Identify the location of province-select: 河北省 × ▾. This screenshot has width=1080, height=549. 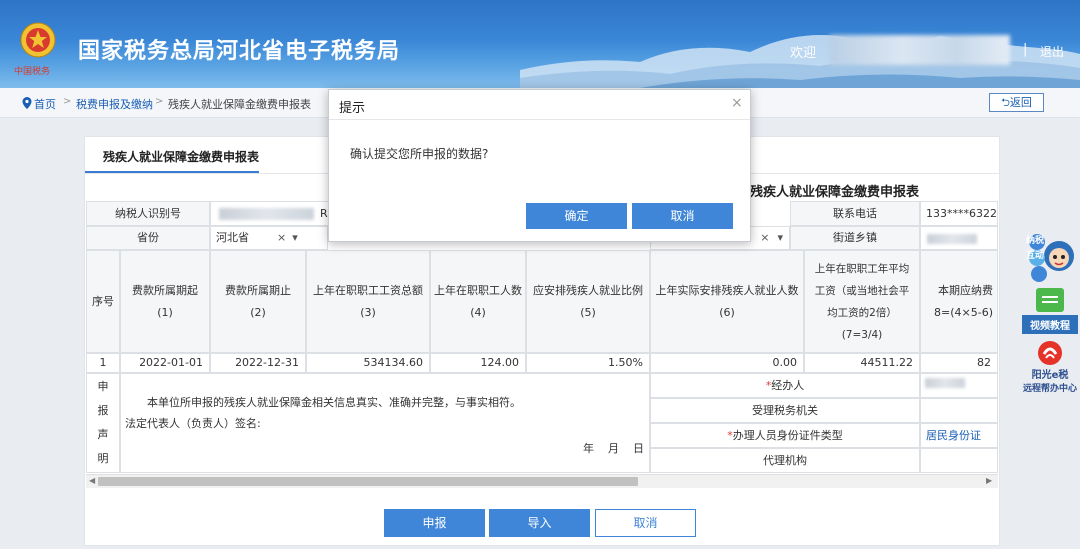
(269, 238).